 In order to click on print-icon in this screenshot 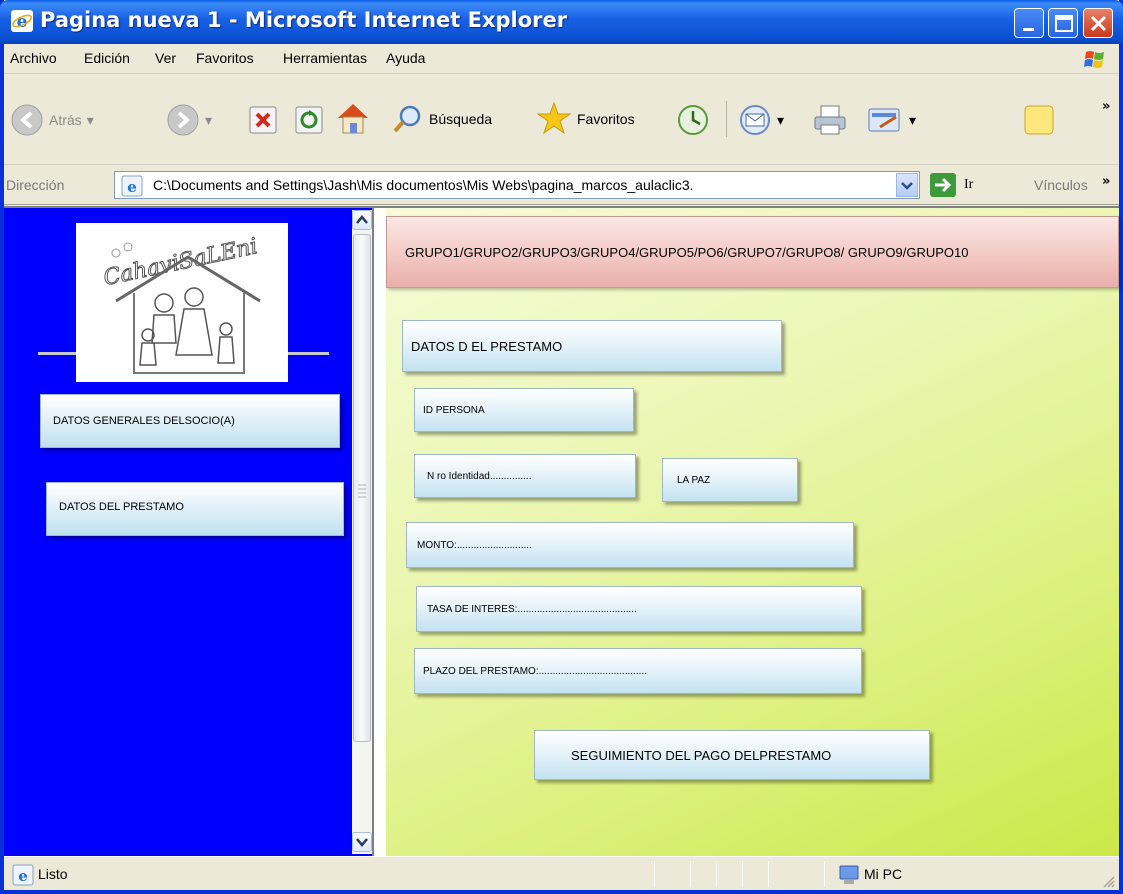, I will do `click(830, 120)`.